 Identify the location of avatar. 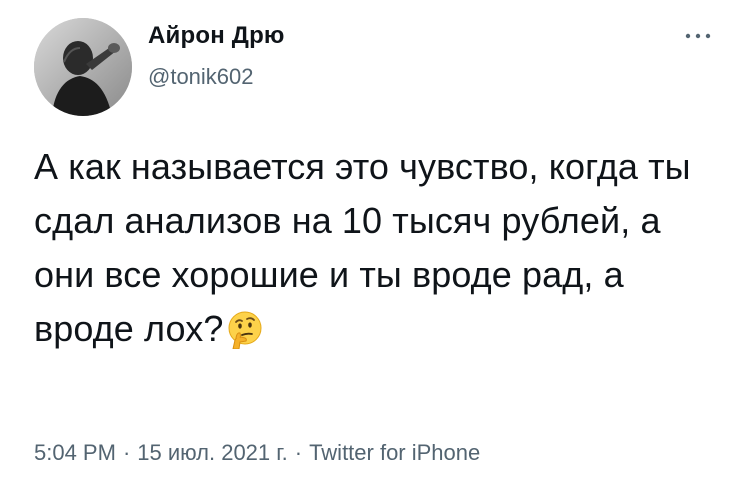
(83, 67).